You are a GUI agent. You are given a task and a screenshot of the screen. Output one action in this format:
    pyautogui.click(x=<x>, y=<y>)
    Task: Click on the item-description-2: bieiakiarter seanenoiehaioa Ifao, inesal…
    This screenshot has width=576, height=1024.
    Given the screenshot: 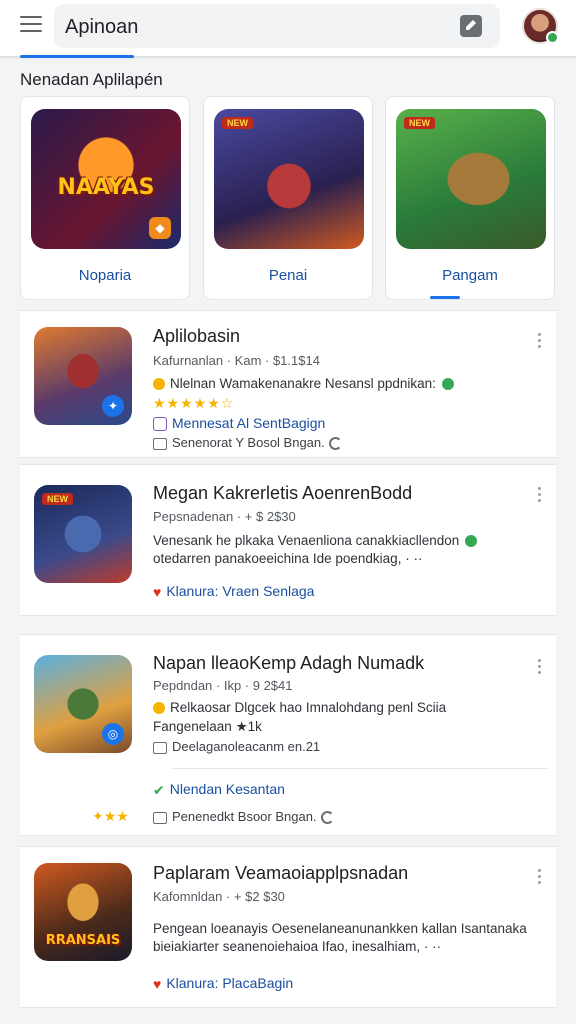 What is the action you would take?
    pyautogui.click(x=297, y=946)
    